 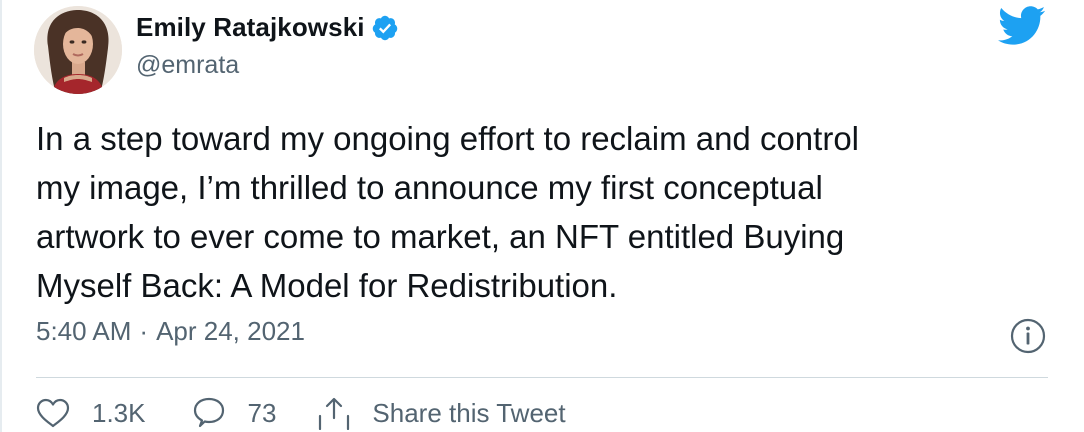 What do you see at coordinates (91, 413) in the screenshot?
I see `like-button: 1.3K` at bounding box center [91, 413].